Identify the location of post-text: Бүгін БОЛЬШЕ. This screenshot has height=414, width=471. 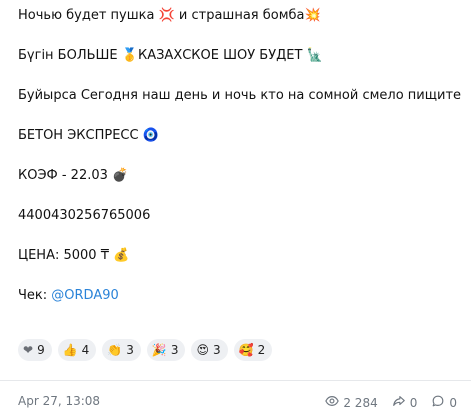
(70, 55).